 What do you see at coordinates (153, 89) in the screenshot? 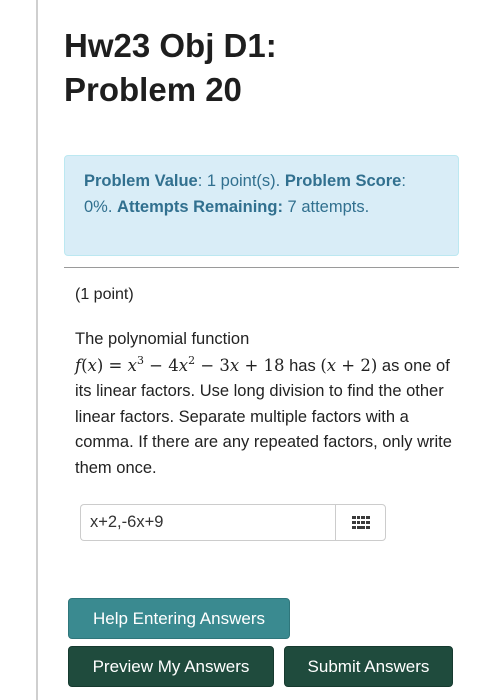
I see `page-title-line2: Problem 20` at bounding box center [153, 89].